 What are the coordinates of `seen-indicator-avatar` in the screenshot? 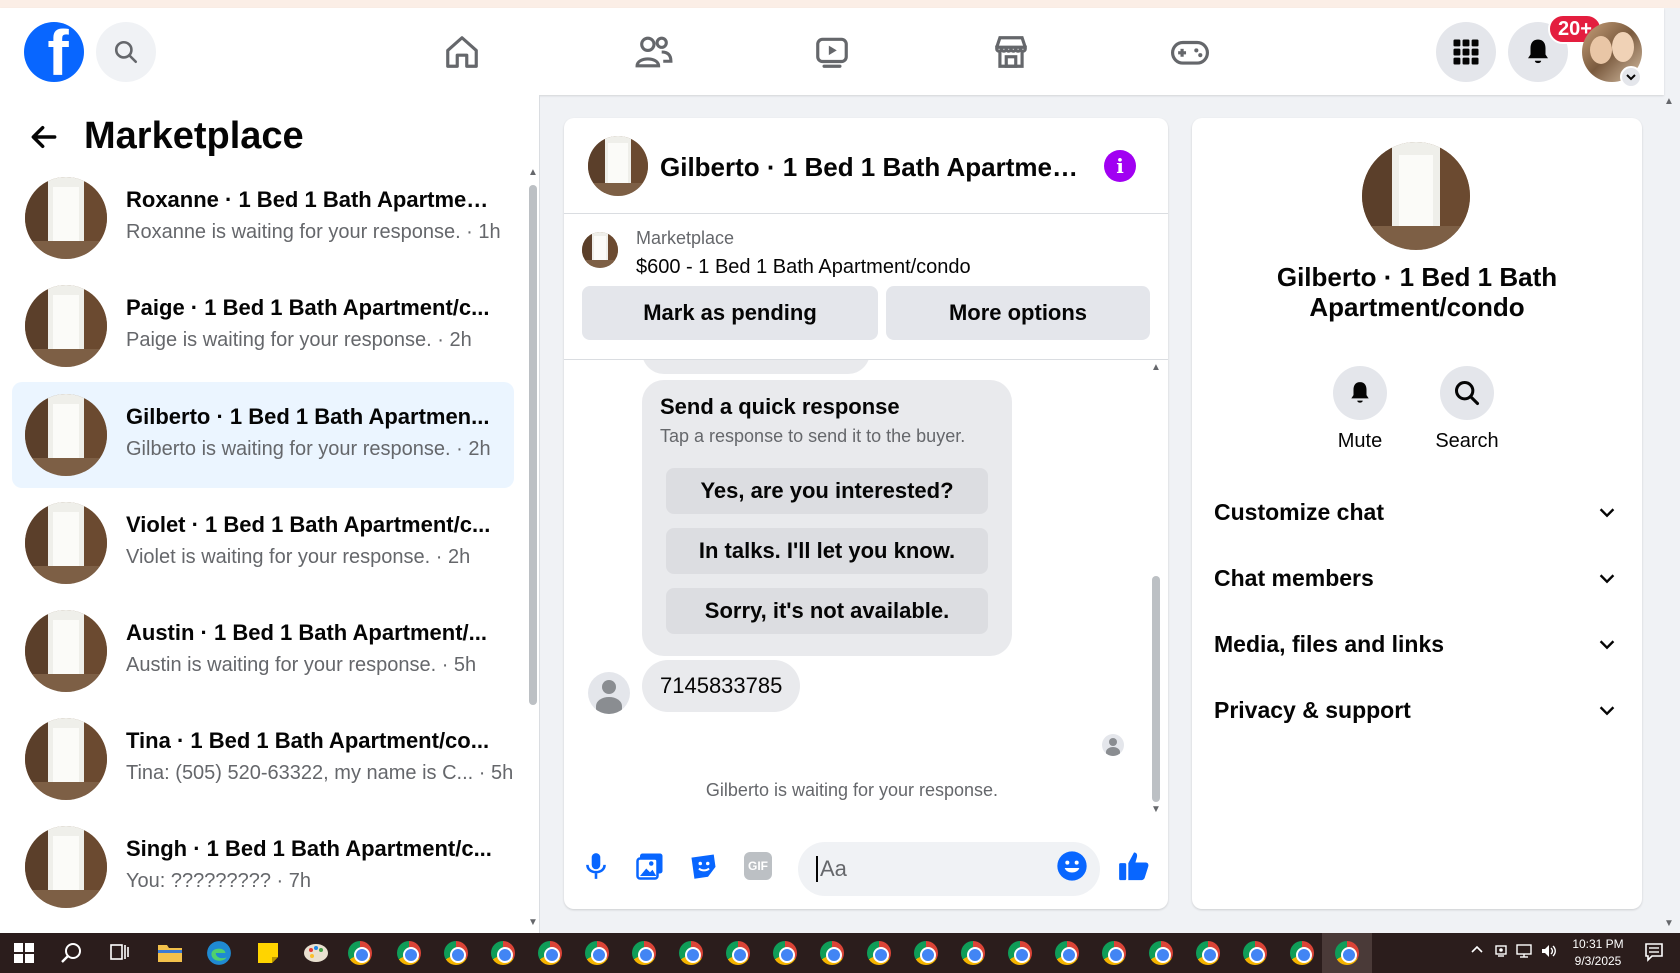 It's located at (1113, 745).